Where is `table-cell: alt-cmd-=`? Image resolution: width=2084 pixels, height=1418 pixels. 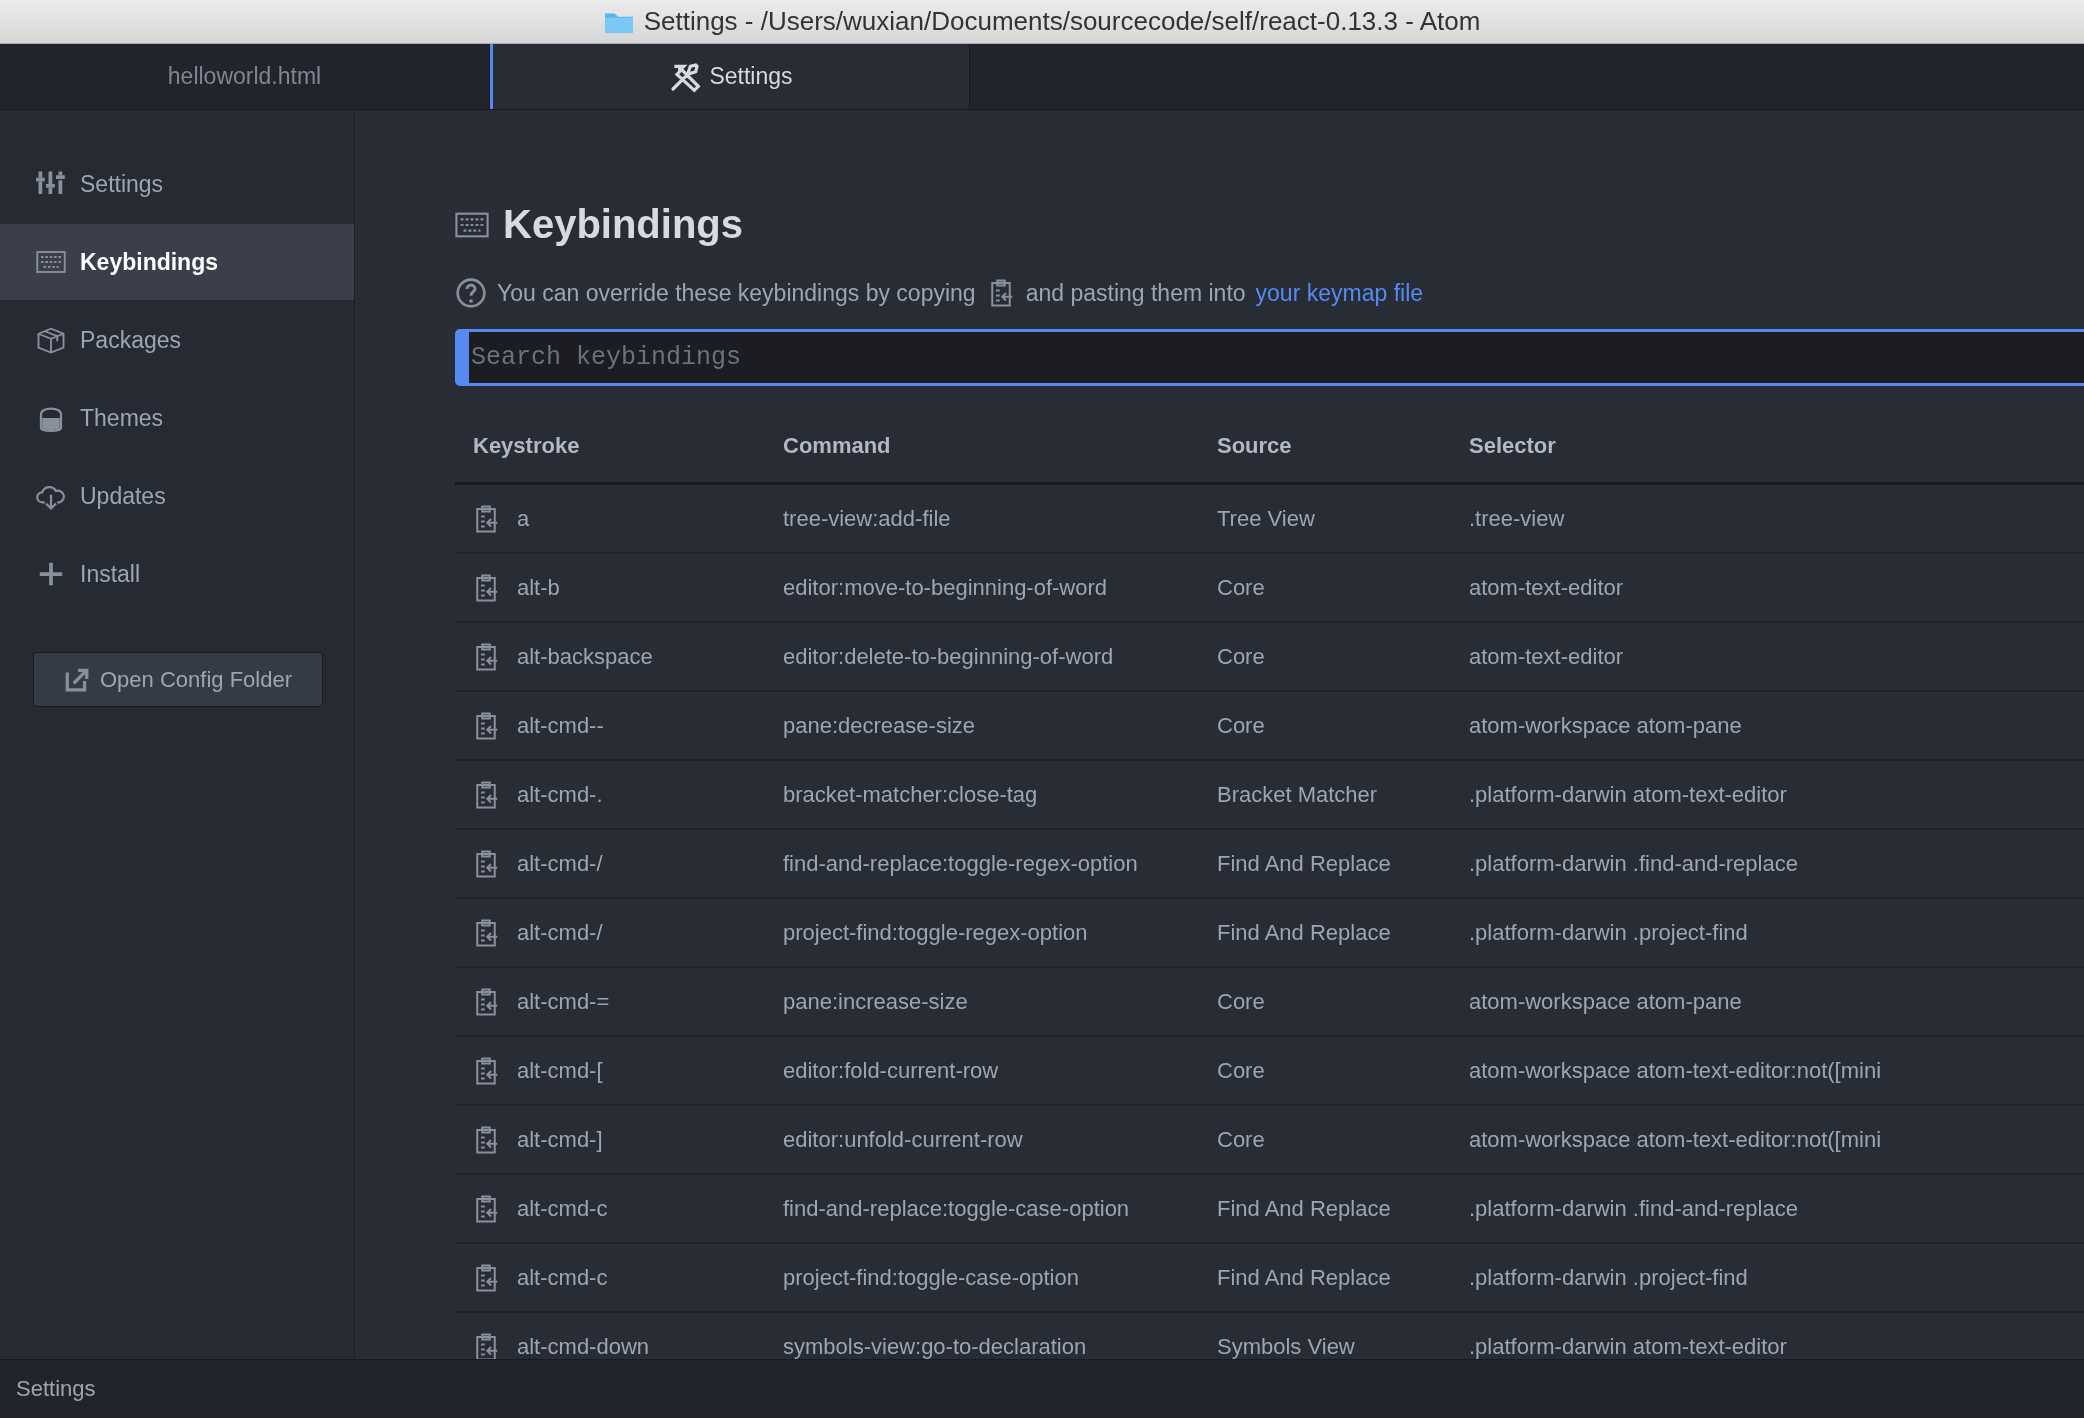
table-cell: alt-cmd-= is located at coordinates (563, 1001).